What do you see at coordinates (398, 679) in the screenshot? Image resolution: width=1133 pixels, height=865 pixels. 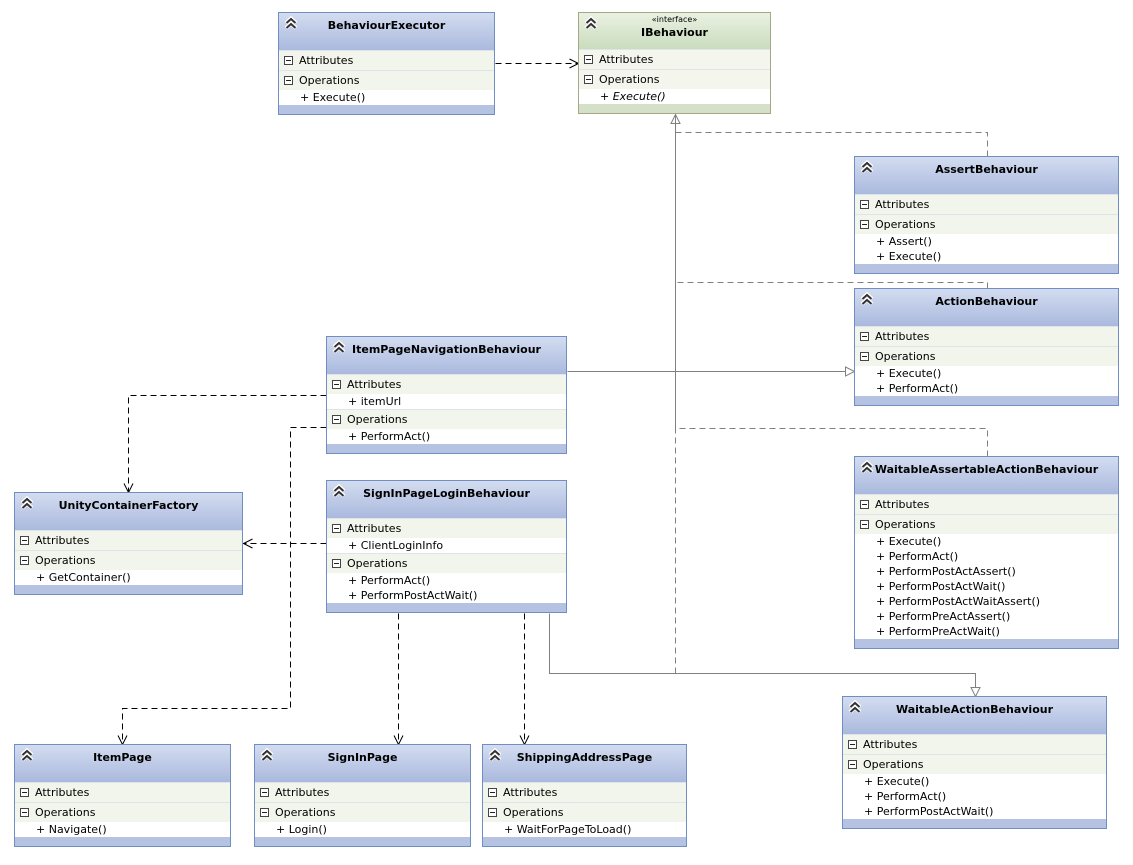 I see `dependency-sign-in-page-login-behaviour-to-sign-in-page` at bounding box center [398, 679].